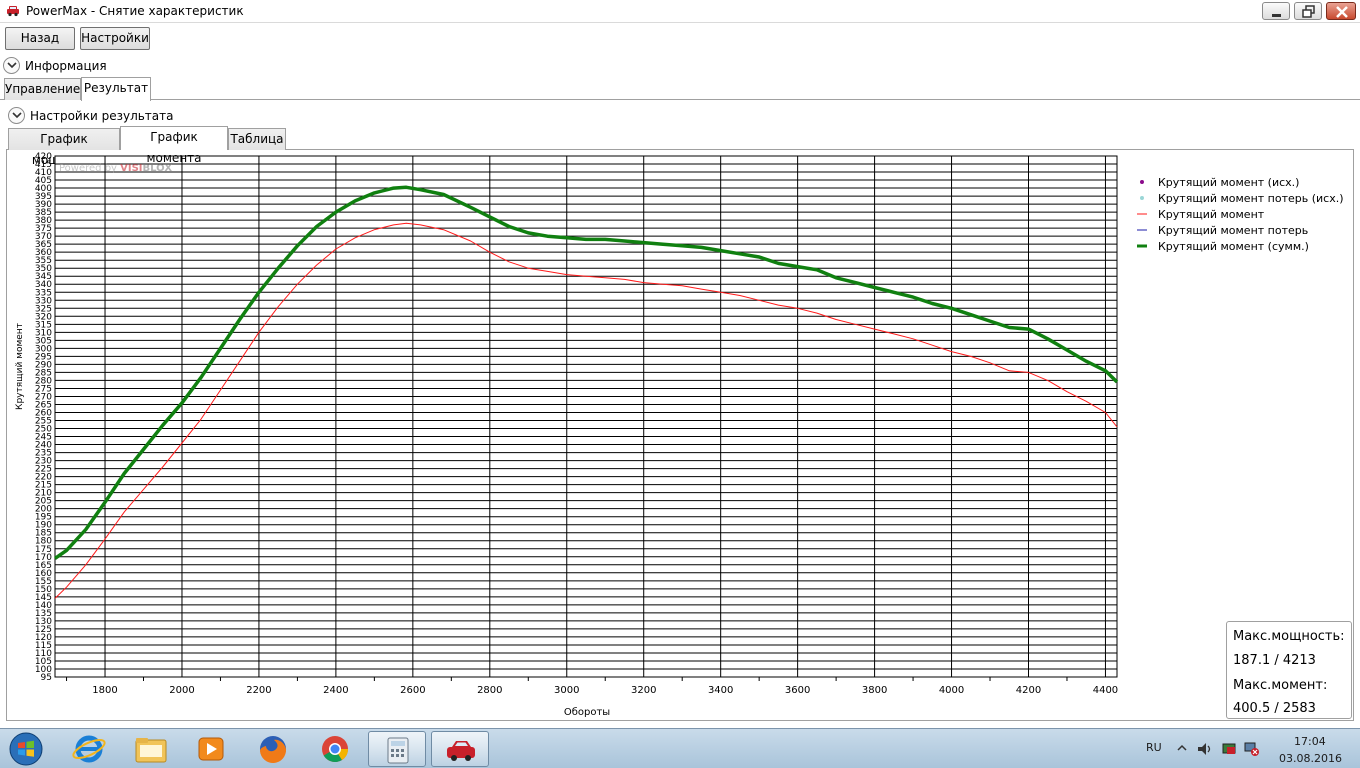 This screenshot has height=768, width=1360. Describe the element at coordinates (680, 748) in the screenshot. I see `taskbar: RU 17:04 03.08.2016` at that location.